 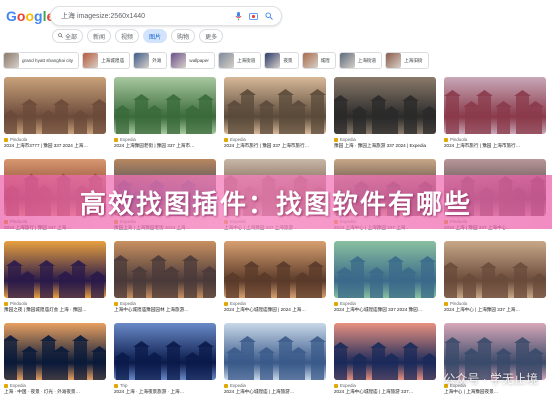 What do you see at coordinates (19, 303) in the screenshot?
I see `source-name: Pinduola` at bounding box center [19, 303].